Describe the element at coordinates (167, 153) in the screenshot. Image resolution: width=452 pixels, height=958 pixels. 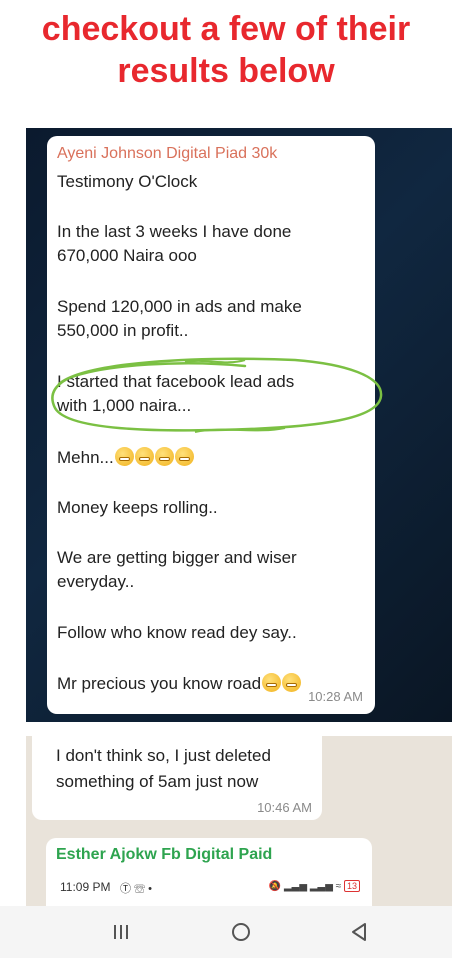
I see `sender-name: Ayeni Johnson Digital Piad 30k` at that location.